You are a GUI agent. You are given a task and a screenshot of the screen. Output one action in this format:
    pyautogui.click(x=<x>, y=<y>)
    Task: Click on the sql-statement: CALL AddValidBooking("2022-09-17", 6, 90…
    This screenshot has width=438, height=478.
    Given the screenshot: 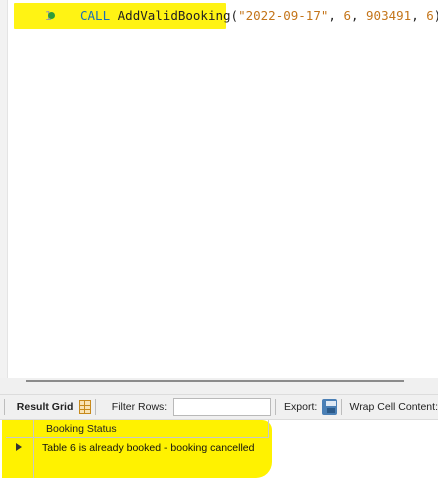 What is the action you would take?
    pyautogui.click(x=259, y=16)
    